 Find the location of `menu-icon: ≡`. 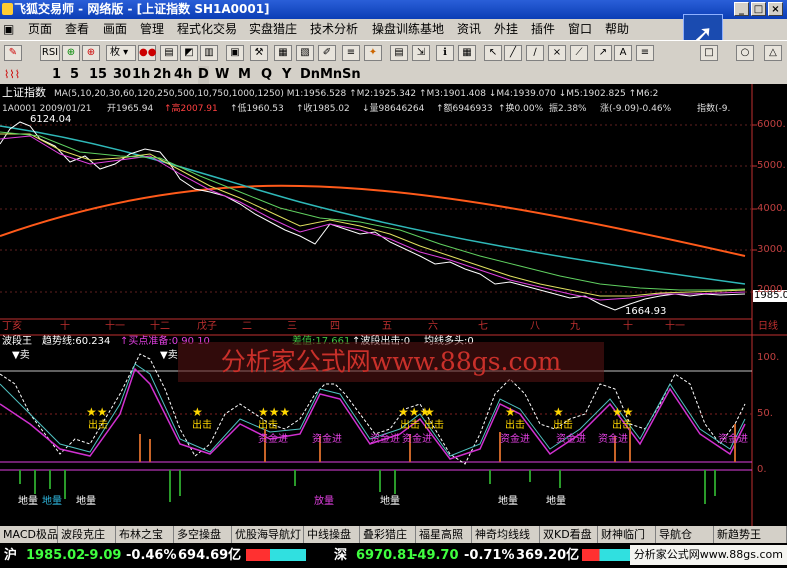

menu-icon: ≡ is located at coordinates (645, 53).